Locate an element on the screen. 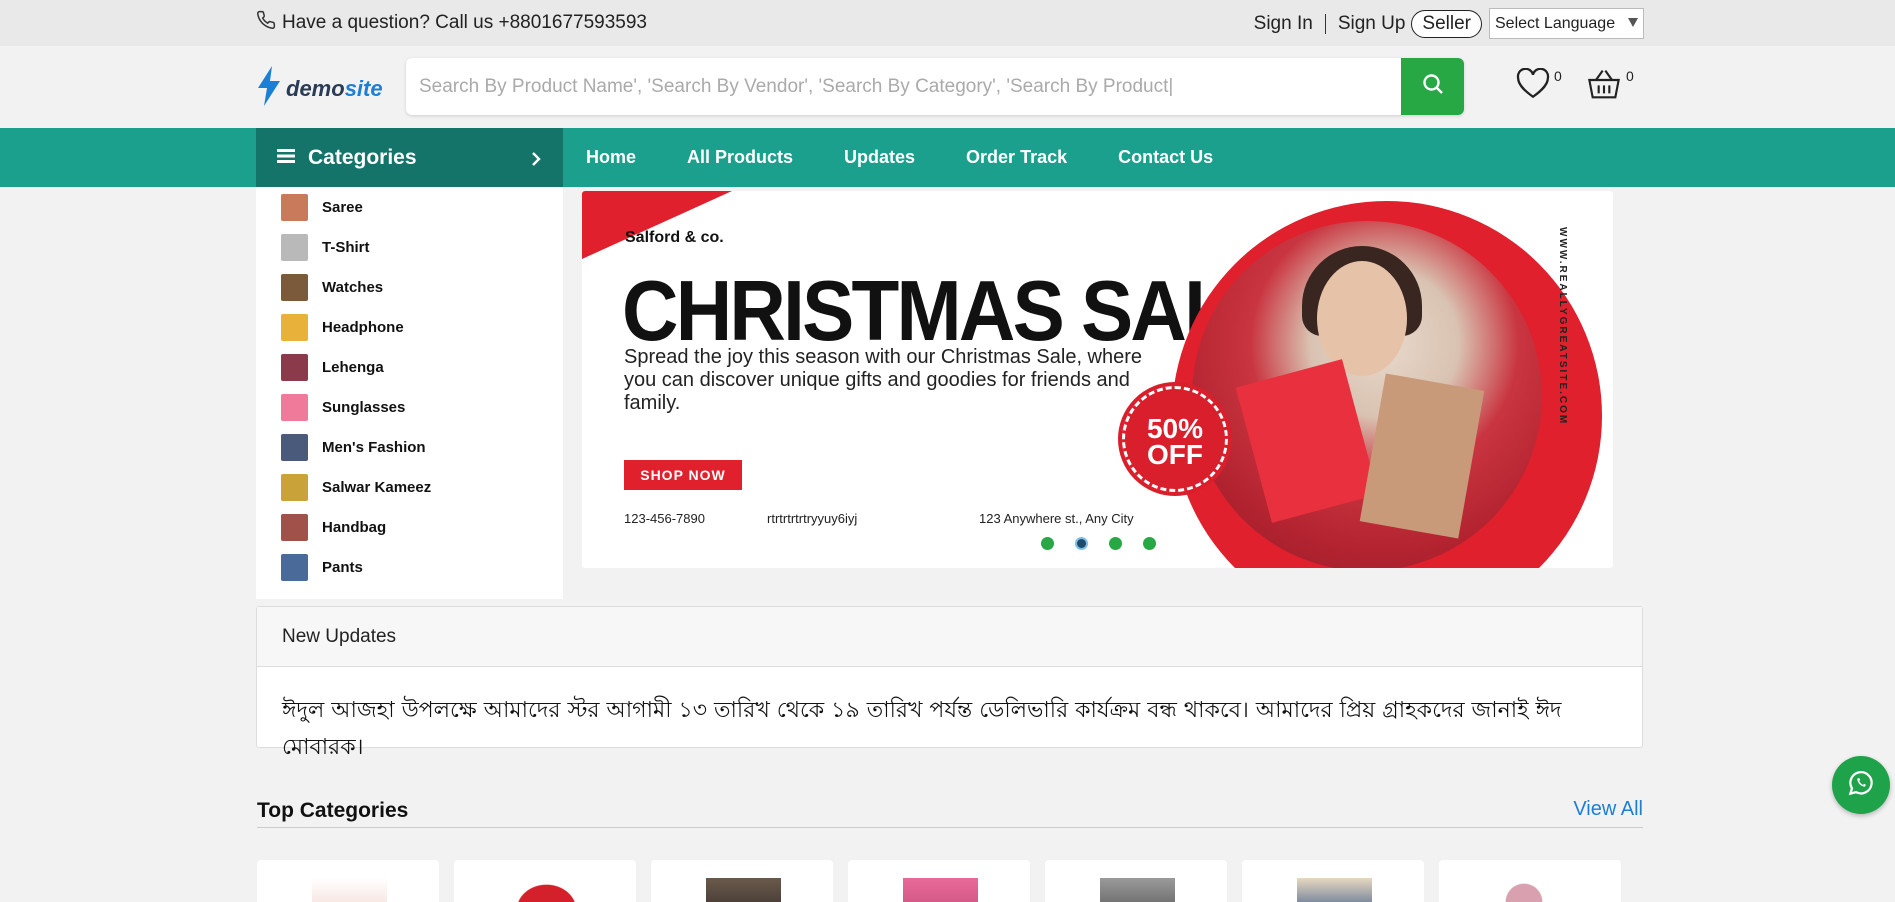 The height and width of the screenshot is (902, 1895). view-all-link: View All is located at coordinates (1608, 809).